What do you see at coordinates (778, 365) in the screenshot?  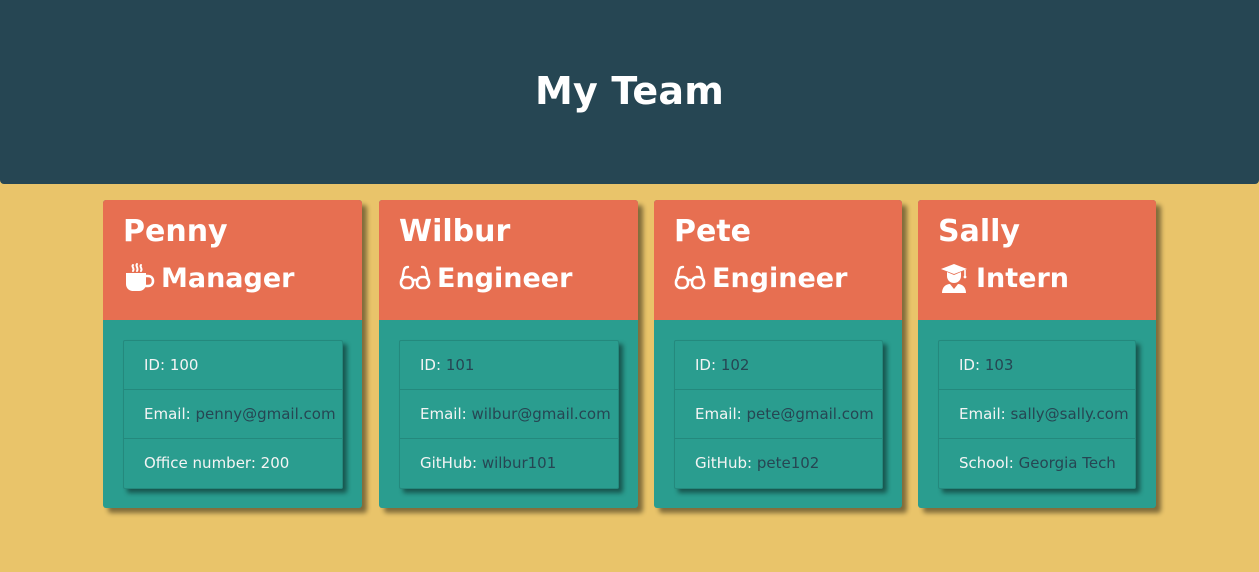 I see `id-row: ID: 102` at bounding box center [778, 365].